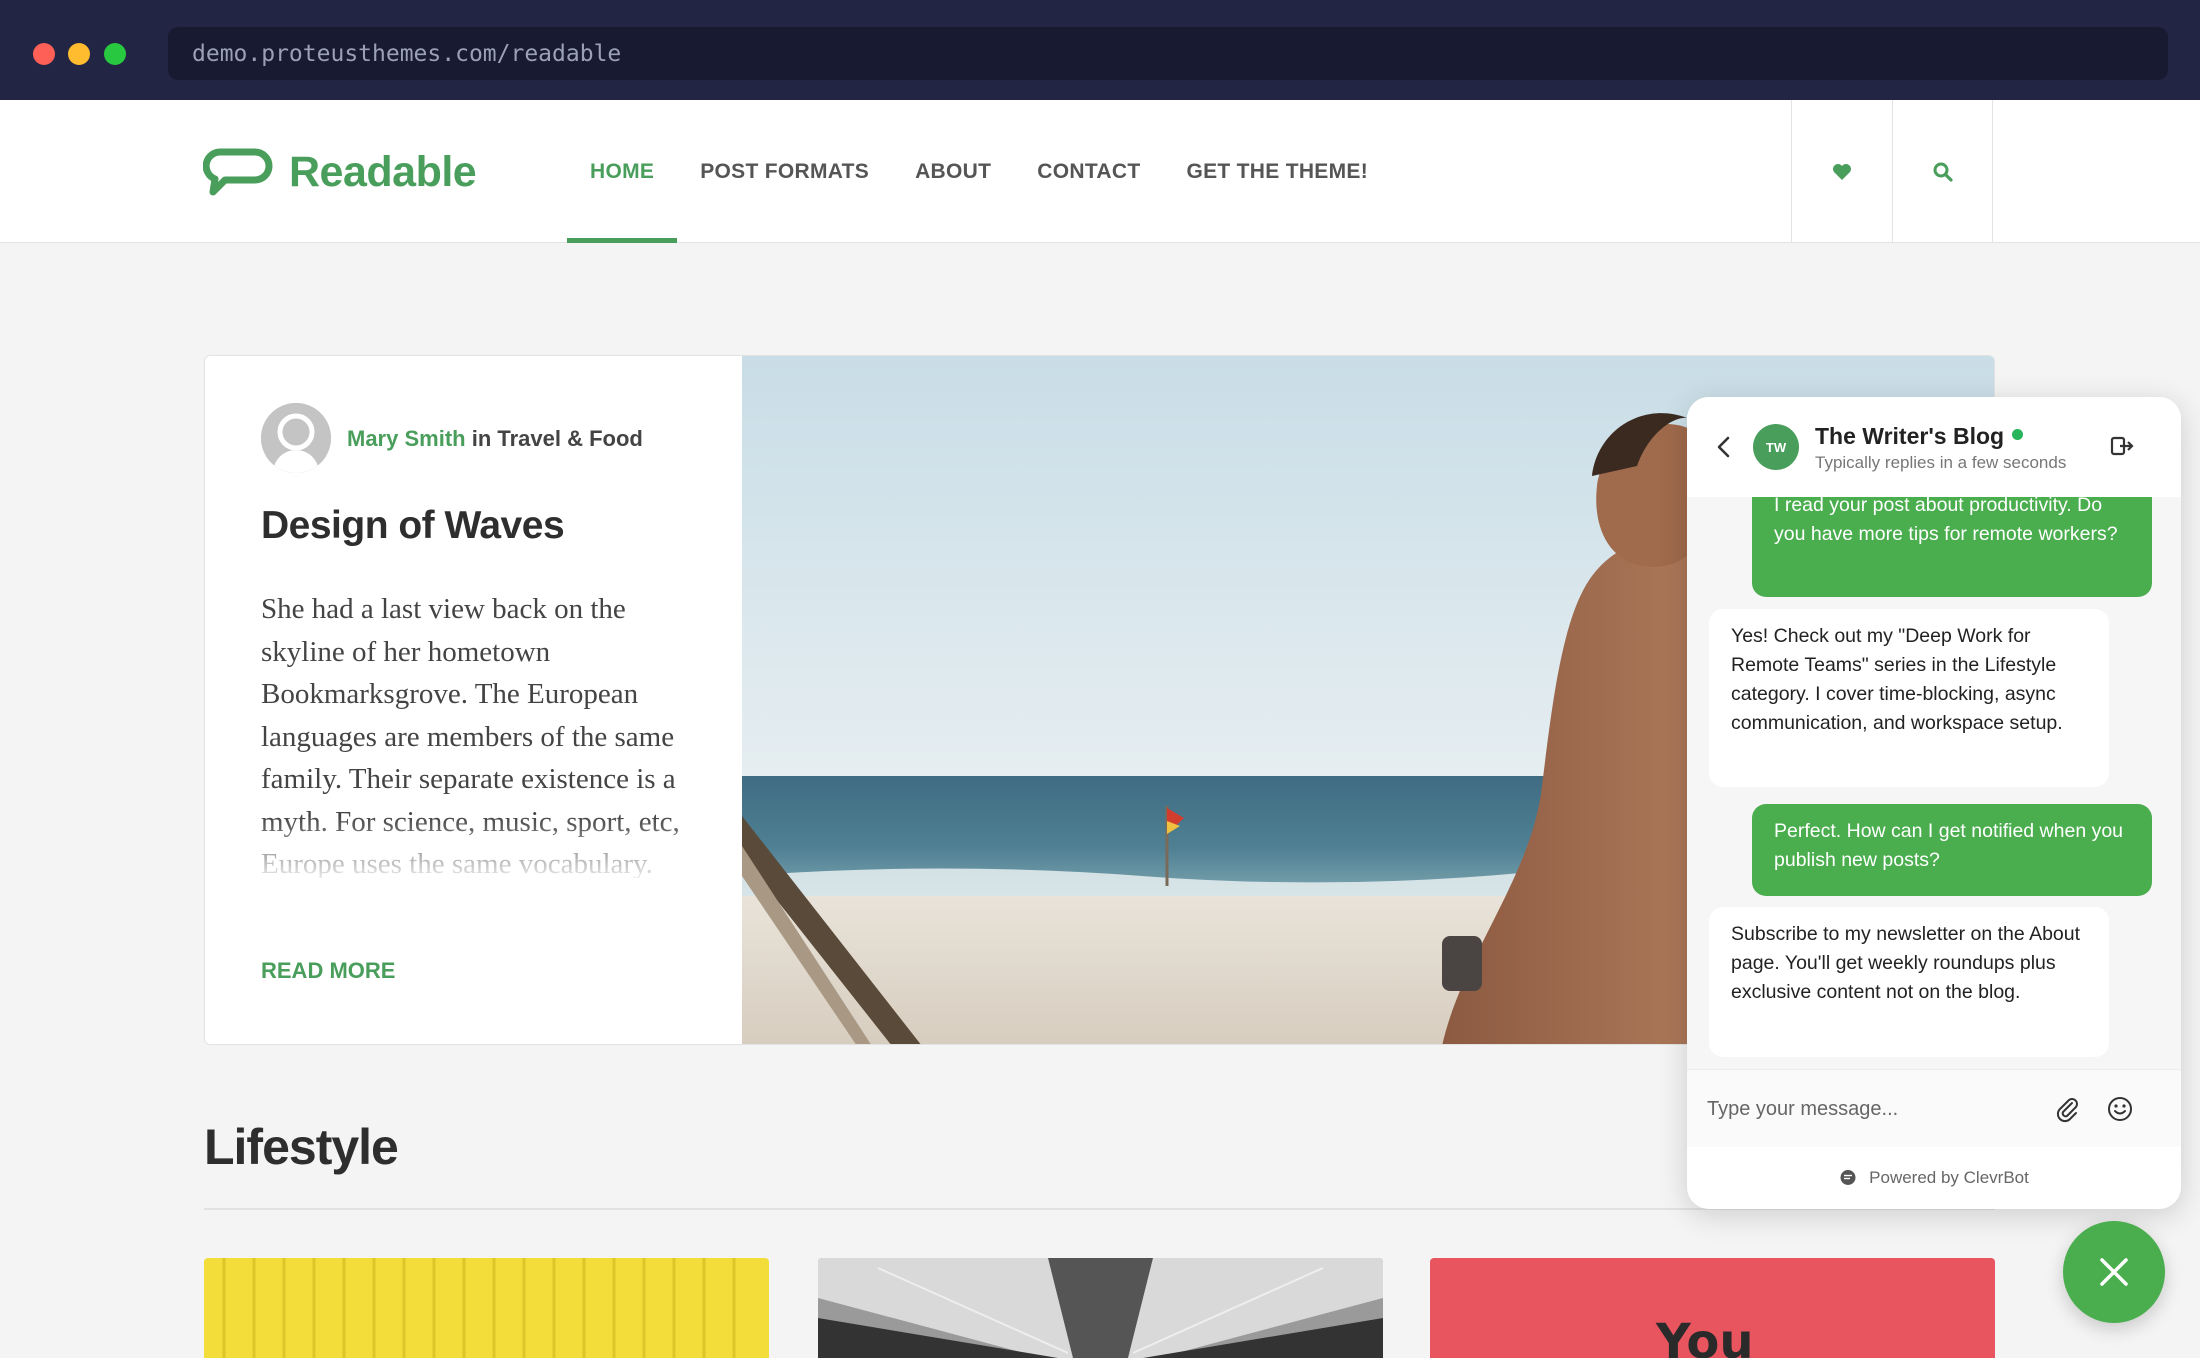 This screenshot has height=1358, width=2200. Describe the element at coordinates (301, 1147) in the screenshot. I see `section-title-lifestyle: Lifestyle` at that location.